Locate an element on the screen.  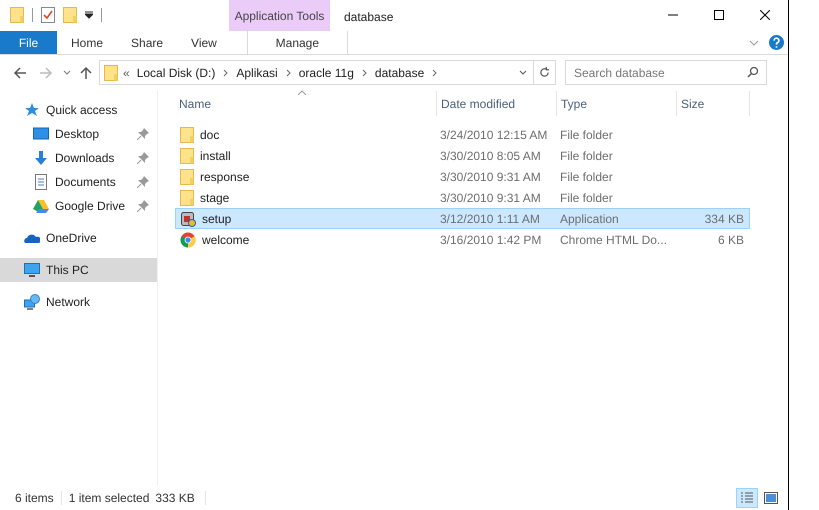
status-text: 333 KB is located at coordinates (175, 498).